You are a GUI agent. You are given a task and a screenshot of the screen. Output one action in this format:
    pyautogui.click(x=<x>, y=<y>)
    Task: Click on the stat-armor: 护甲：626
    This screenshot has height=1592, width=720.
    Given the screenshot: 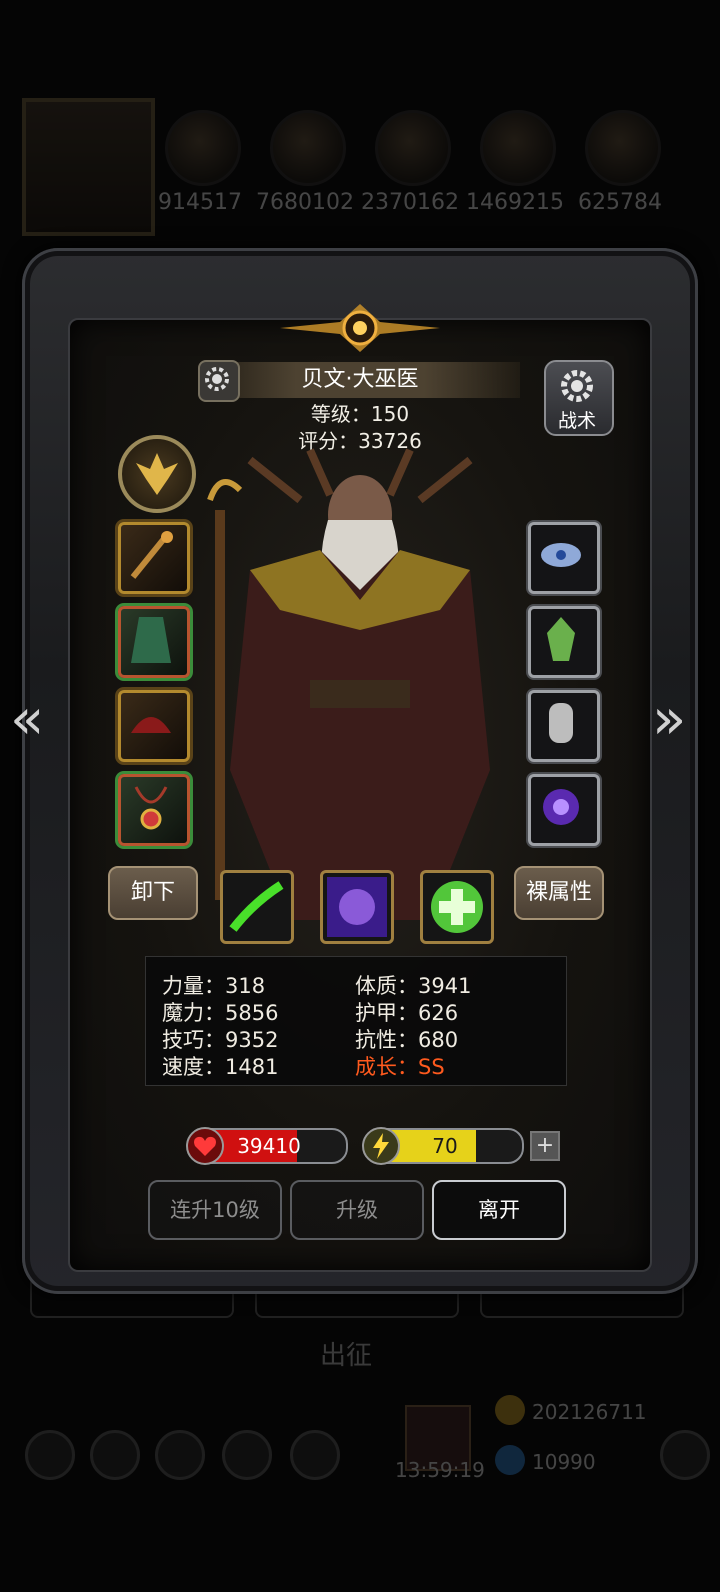 What is the action you would take?
    pyautogui.click(x=407, y=1013)
    